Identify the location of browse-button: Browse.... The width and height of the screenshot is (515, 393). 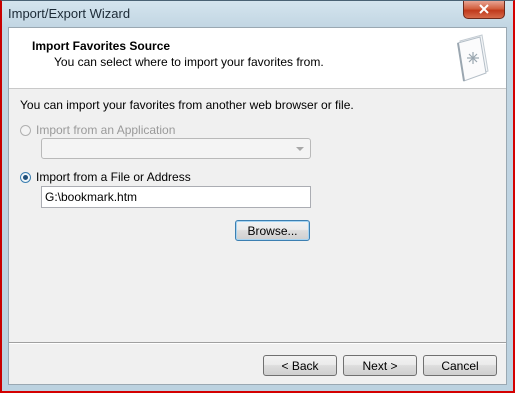
(272, 230).